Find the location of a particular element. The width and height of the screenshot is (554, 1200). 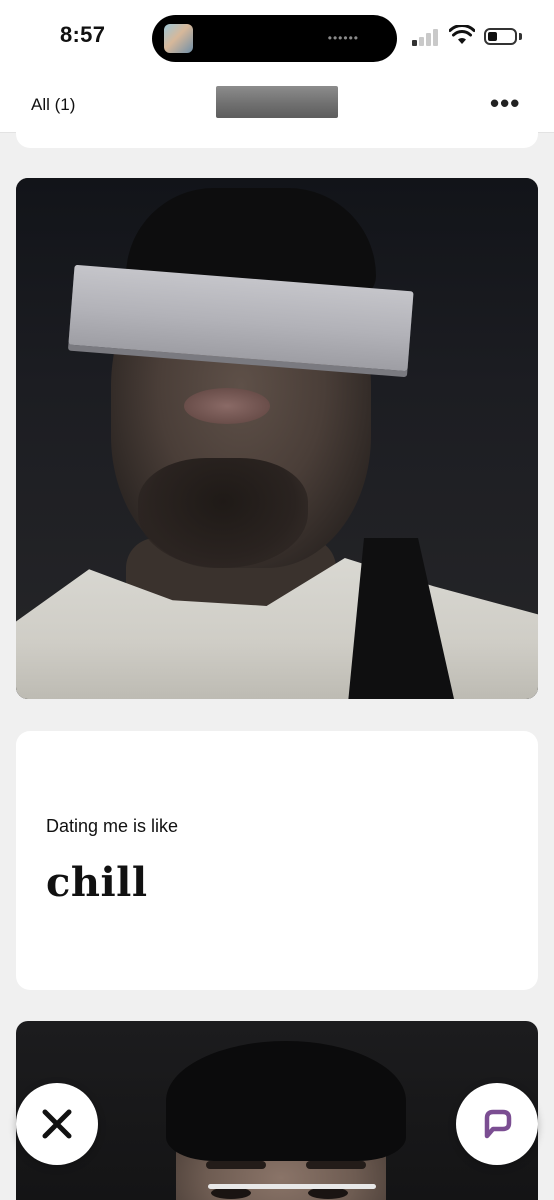

top-nav: All (1) ••• is located at coordinates (277, 104).